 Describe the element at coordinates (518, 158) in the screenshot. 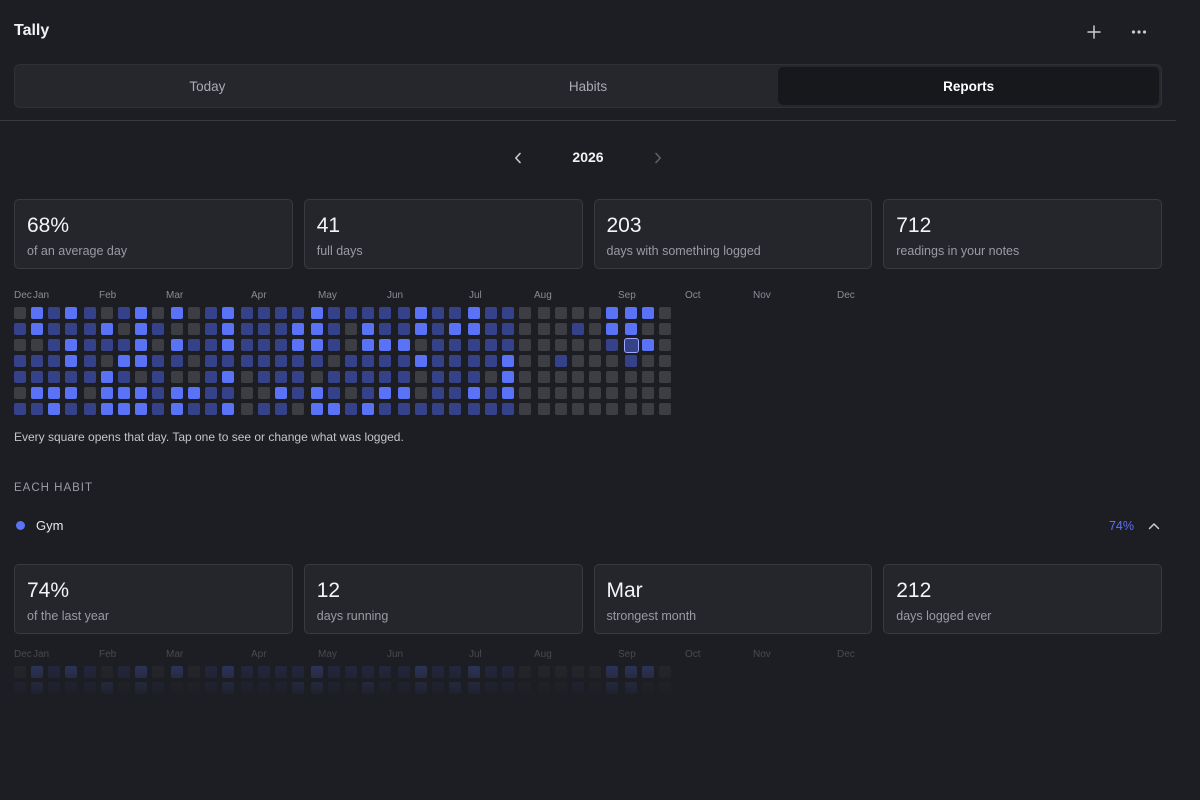

I see `previous-year-button` at that location.